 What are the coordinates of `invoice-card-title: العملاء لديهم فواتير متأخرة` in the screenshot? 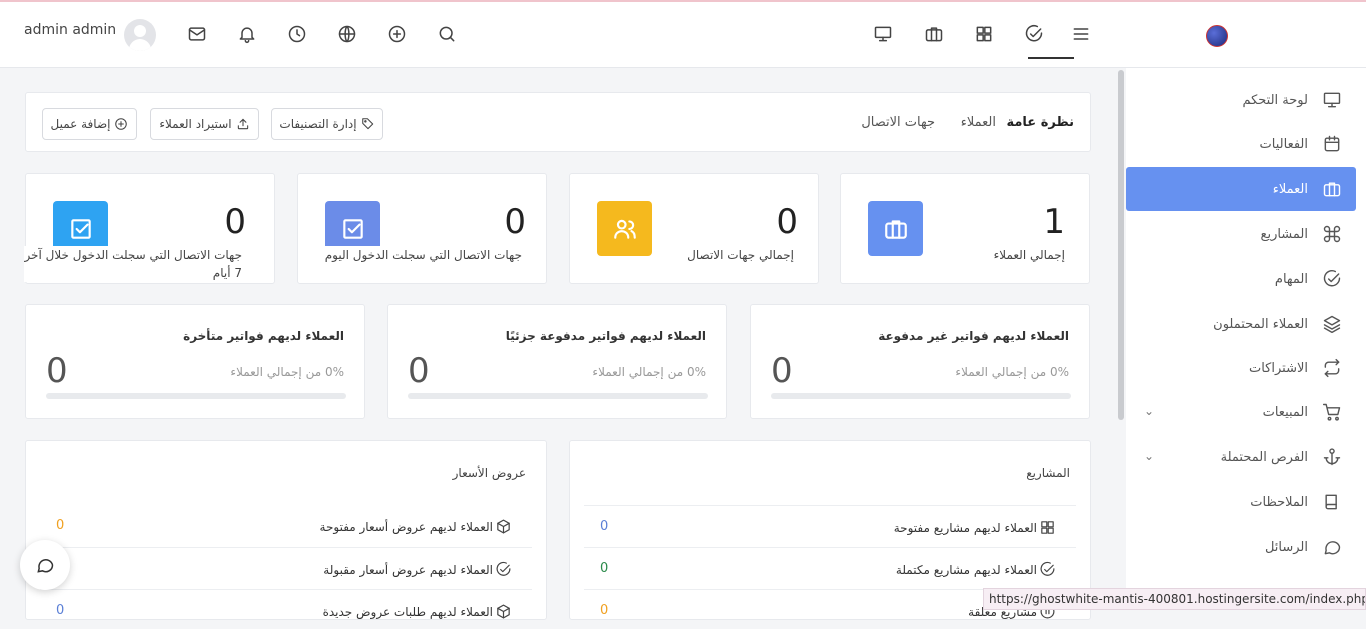 It's located at (263, 336).